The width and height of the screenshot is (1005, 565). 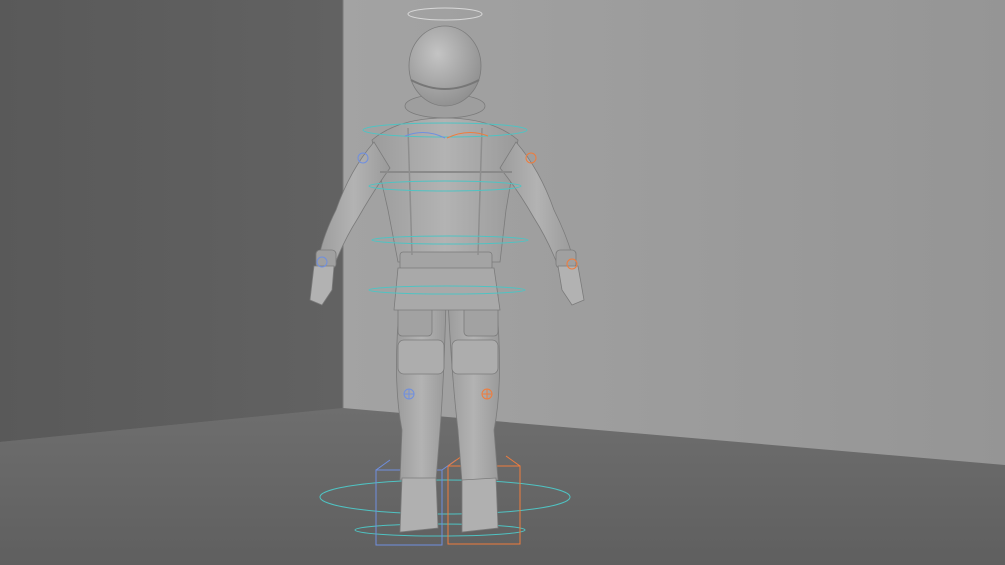 I want to click on left-boot, so click(x=480, y=505).